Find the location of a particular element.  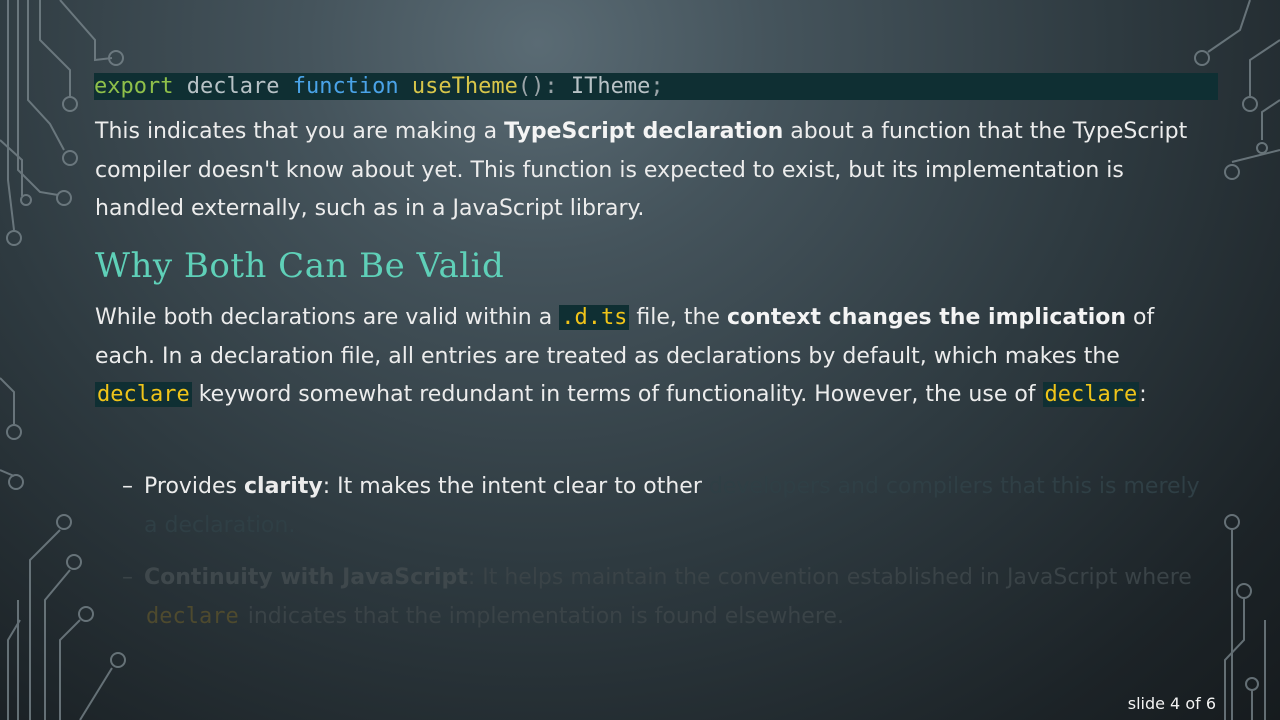

para1-text-a: This indicates that you are making a is located at coordinates (300, 131).